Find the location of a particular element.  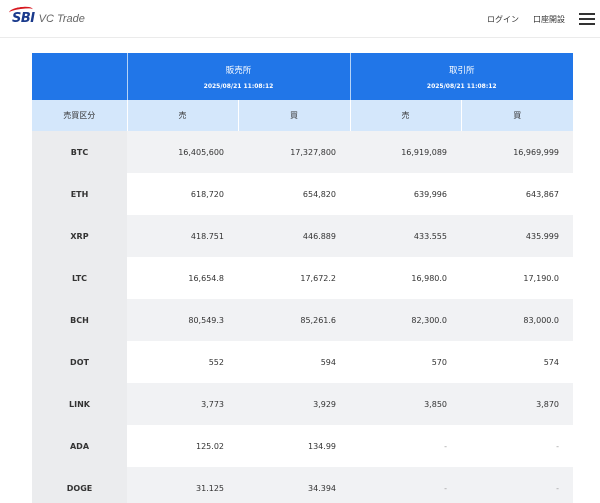

table-row: LTC 16,654.8 17,672.2 16,980.0 17,190.0 is located at coordinates (302, 278).